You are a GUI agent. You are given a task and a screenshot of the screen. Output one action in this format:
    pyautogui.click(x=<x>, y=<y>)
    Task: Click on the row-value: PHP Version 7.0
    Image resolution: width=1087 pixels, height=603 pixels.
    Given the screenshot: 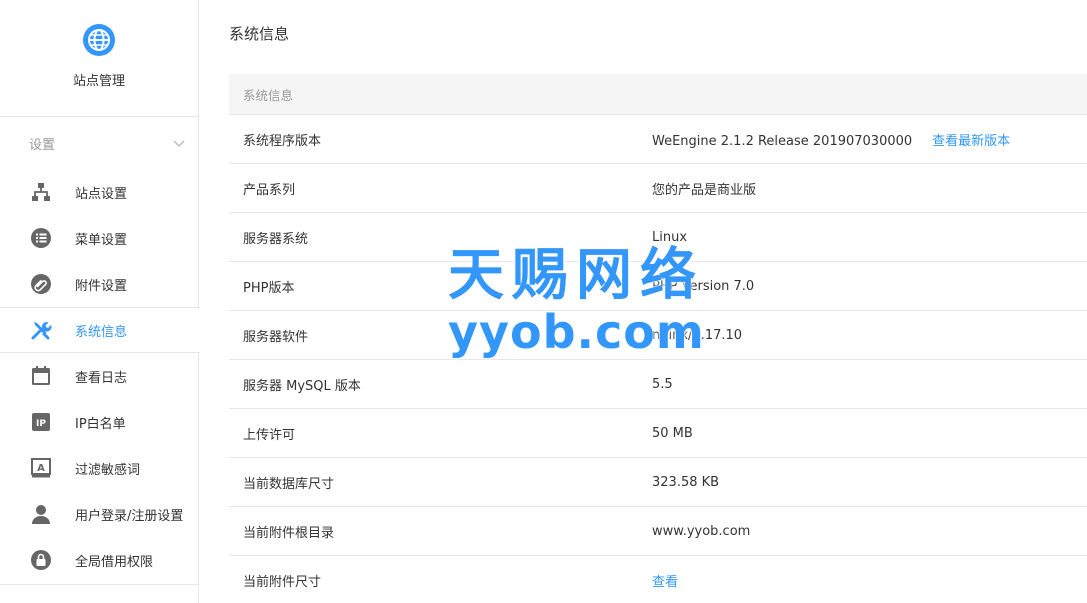 What is the action you would take?
    pyautogui.click(x=703, y=286)
    